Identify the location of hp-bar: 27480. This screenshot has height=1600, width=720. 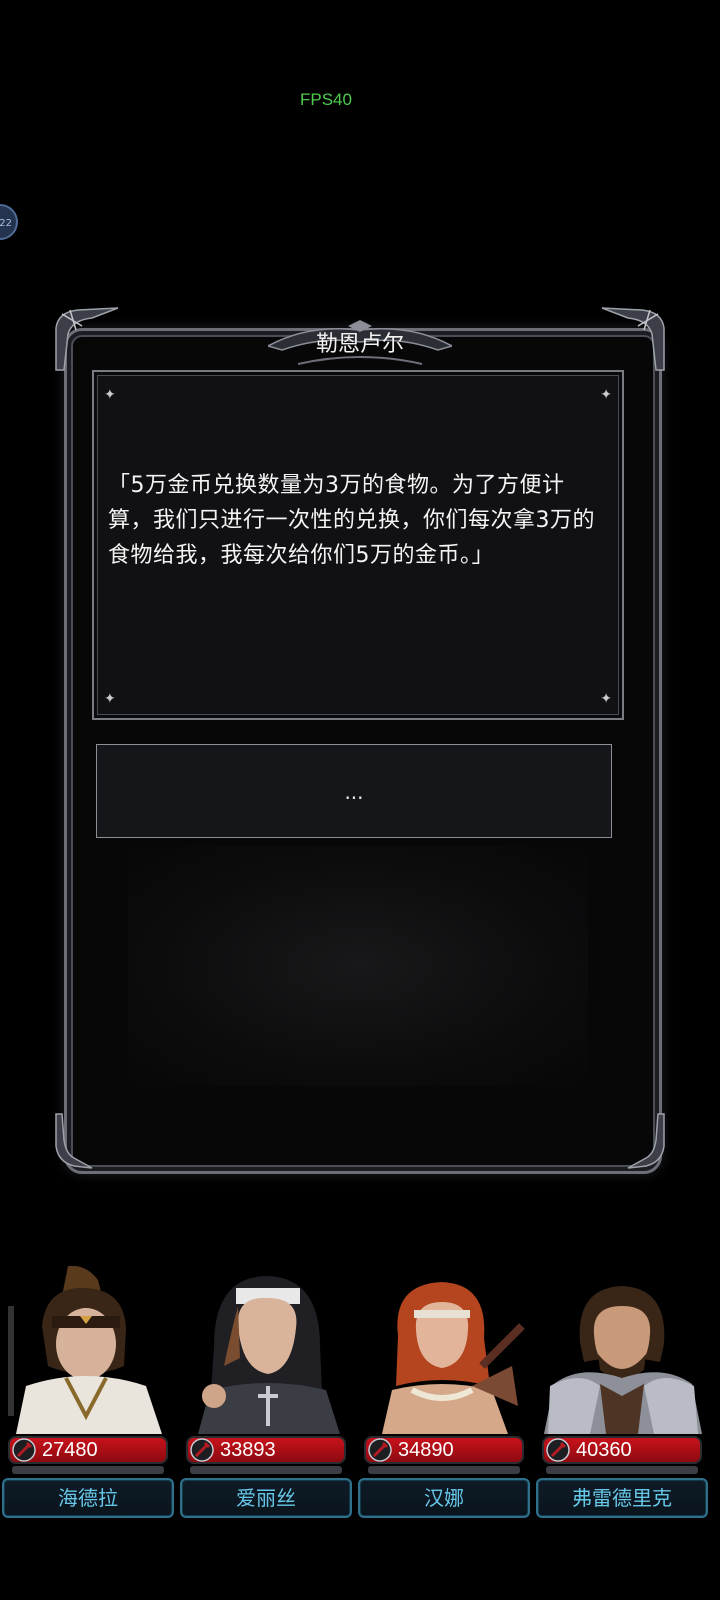
(88, 1450).